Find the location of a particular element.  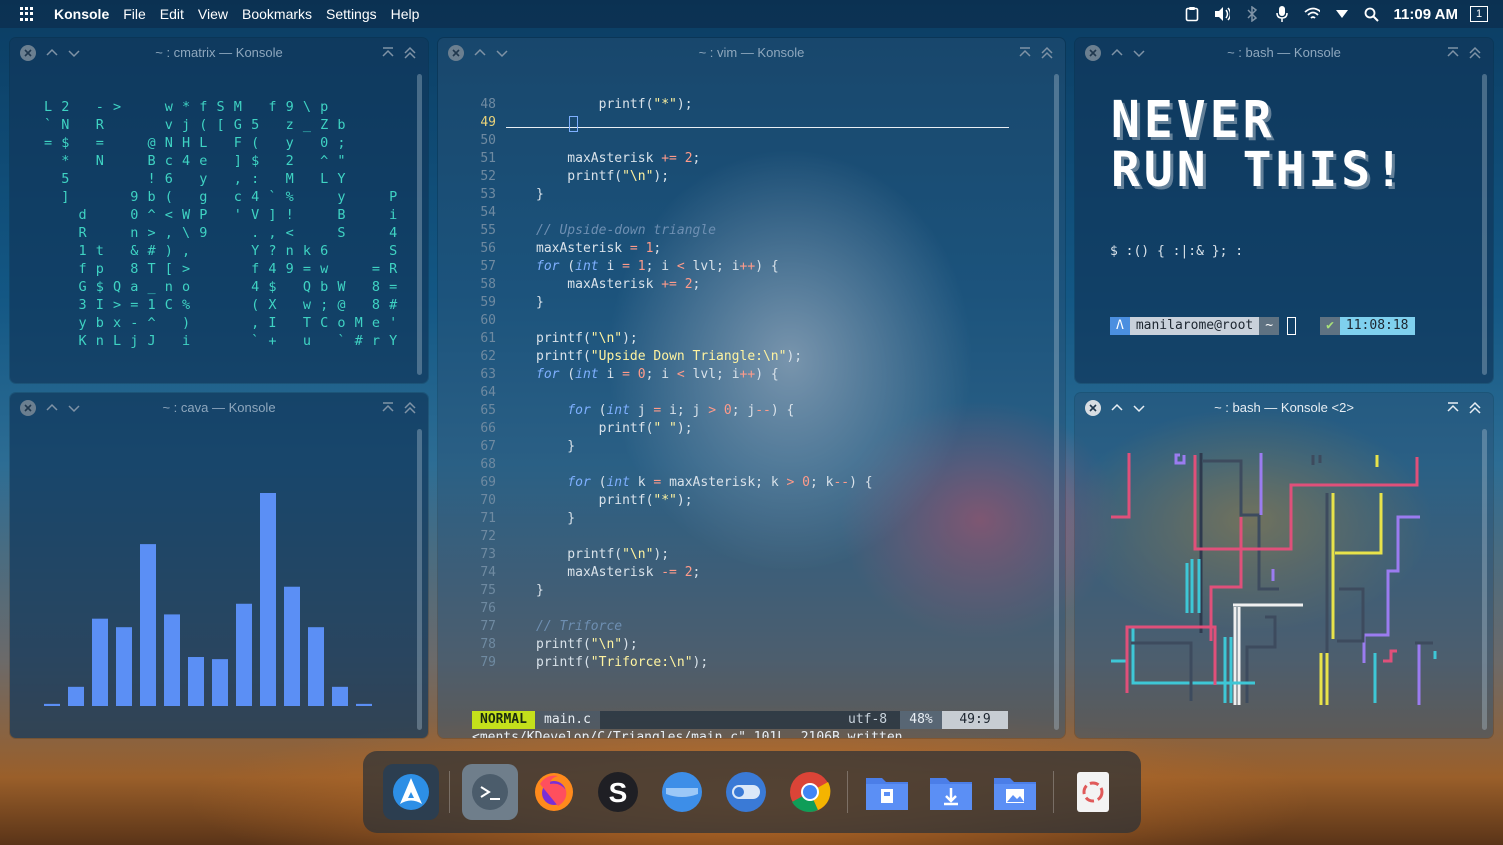

line-number: 66 is located at coordinates (488, 428).